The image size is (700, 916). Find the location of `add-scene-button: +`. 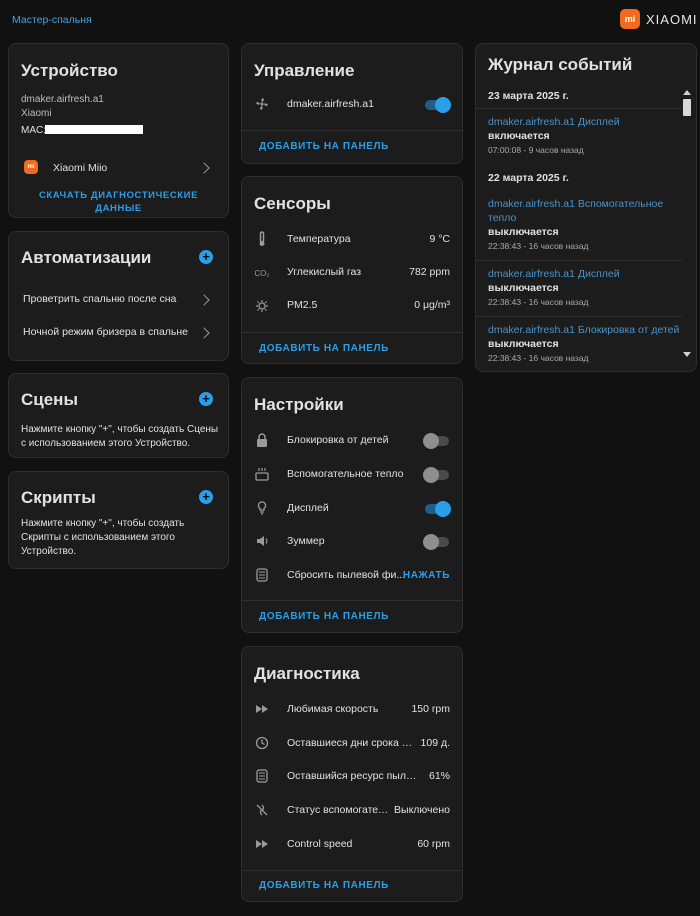

add-scene-button: + is located at coordinates (206, 399).